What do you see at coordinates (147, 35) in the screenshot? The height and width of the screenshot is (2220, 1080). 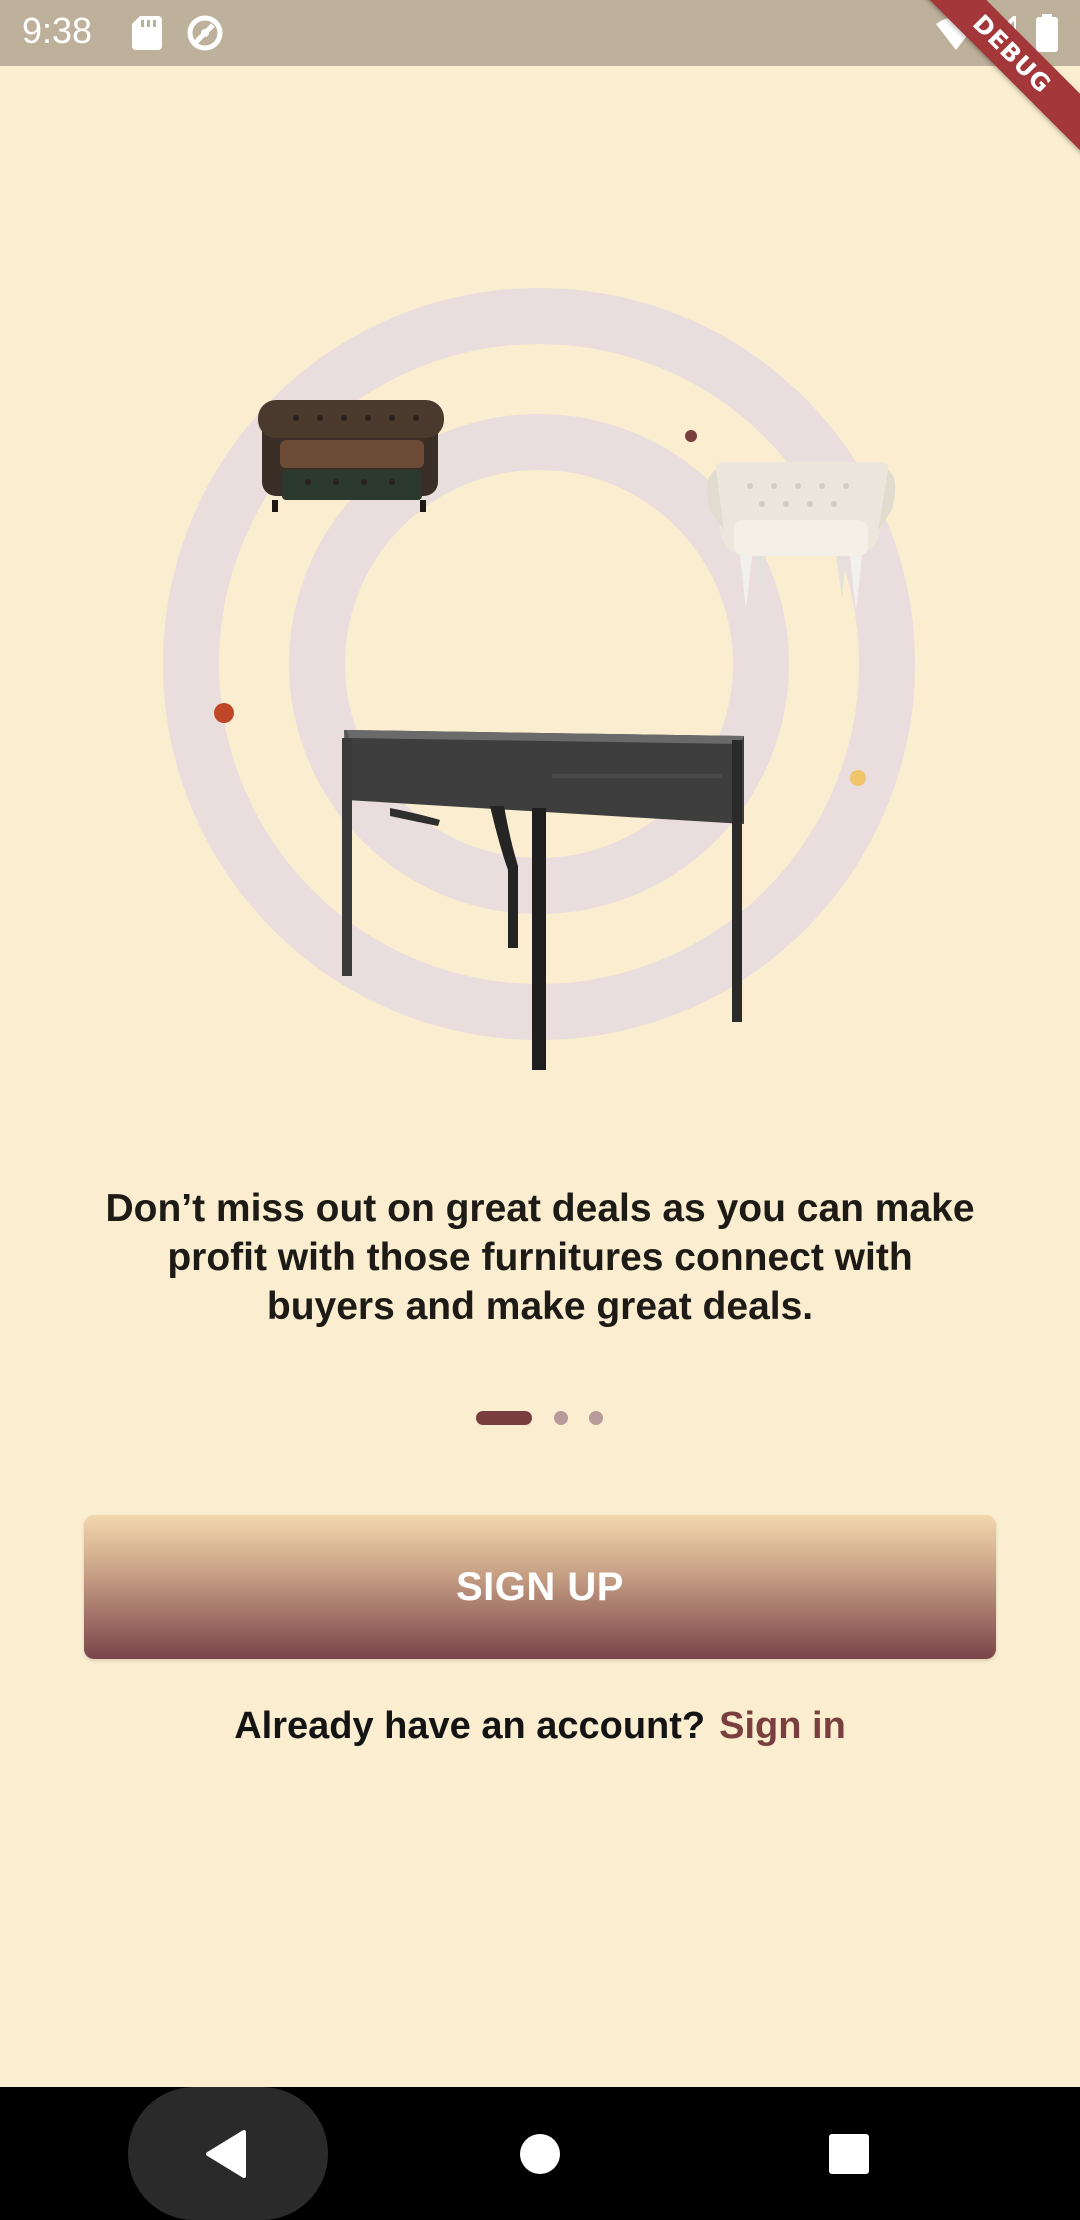 I see `sd-card-icon` at bounding box center [147, 35].